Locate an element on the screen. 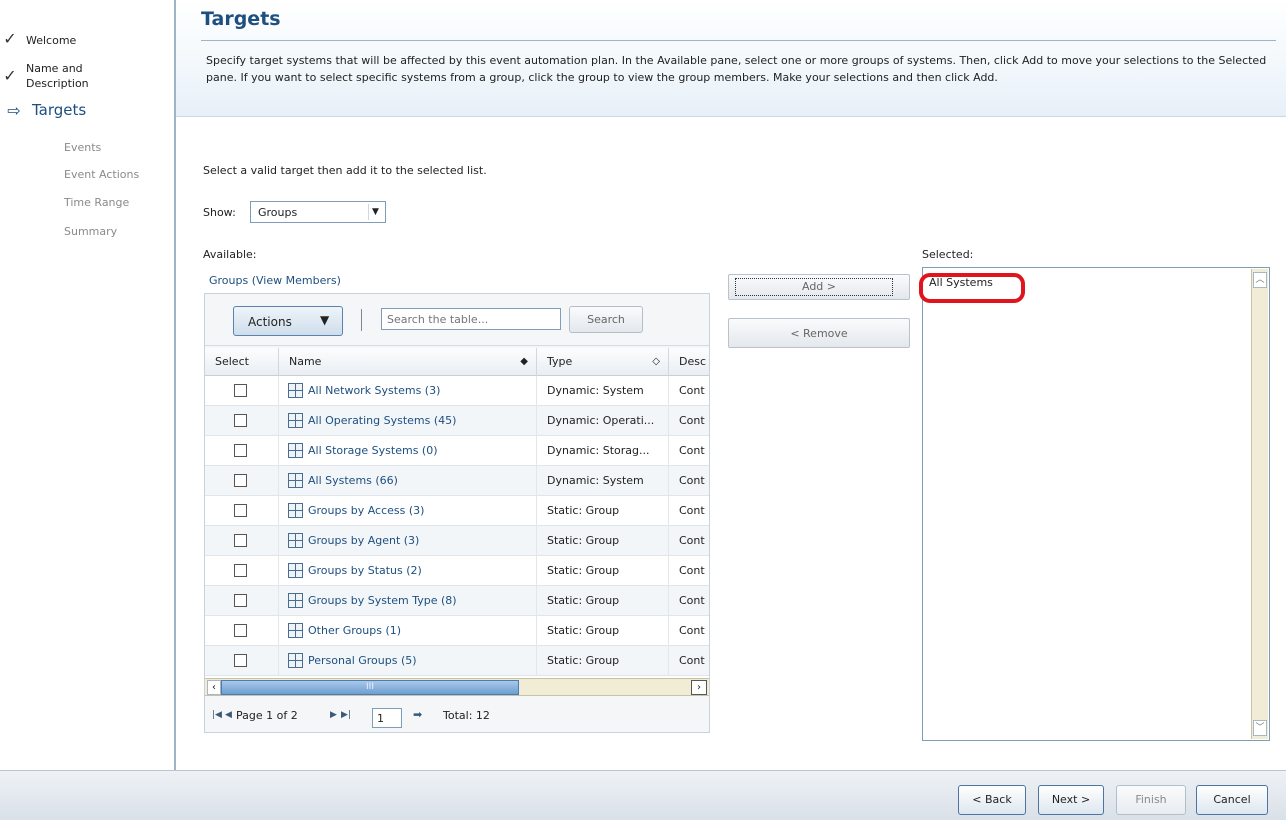  scrollbar-grip: III is located at coordinates (370, 687).